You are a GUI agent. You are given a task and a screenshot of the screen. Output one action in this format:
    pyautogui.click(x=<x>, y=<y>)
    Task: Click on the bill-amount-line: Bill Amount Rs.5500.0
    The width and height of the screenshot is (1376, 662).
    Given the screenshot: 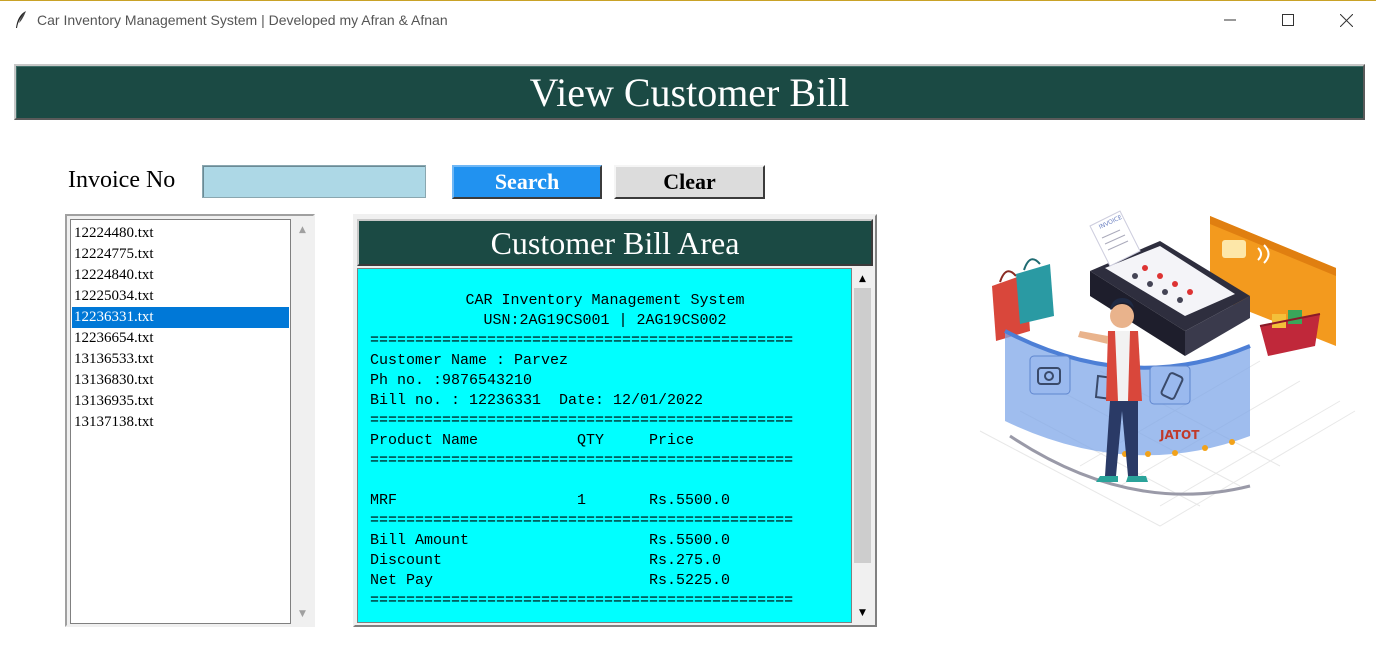 What is the action you would take?
    pyautogui.click(x=550, y=540)
    